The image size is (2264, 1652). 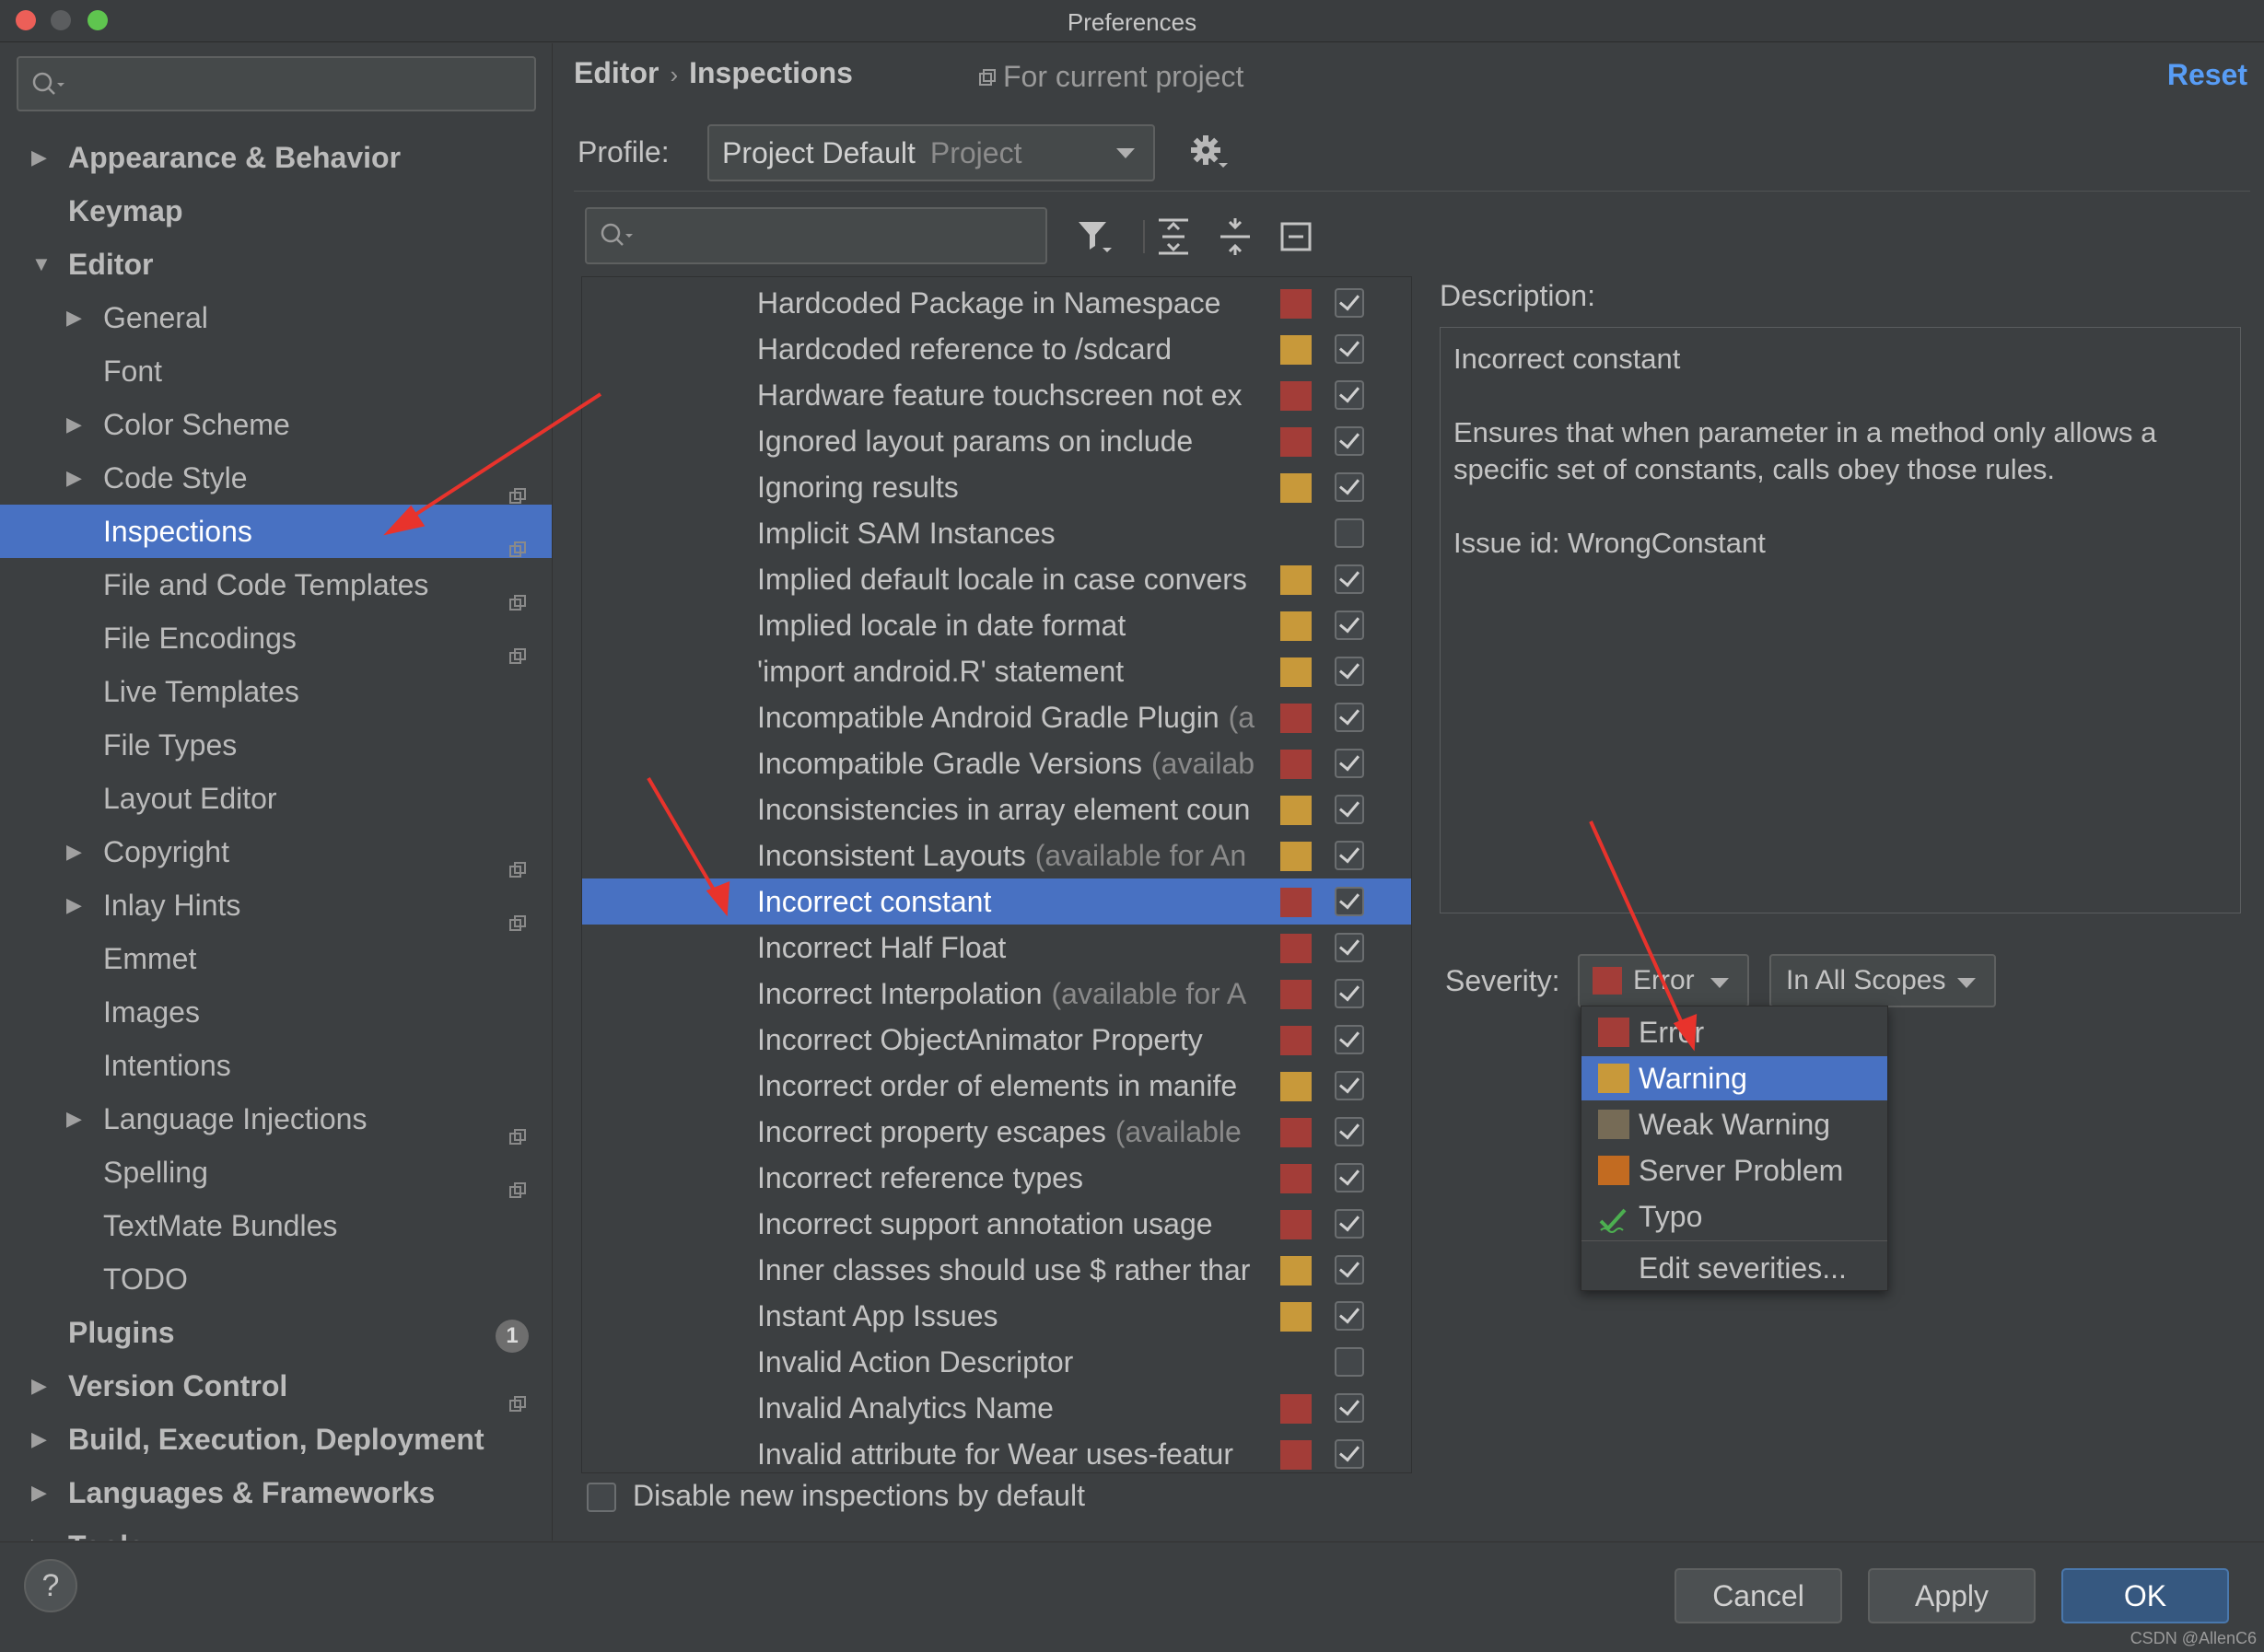 What do you see at coordinates (1209, 155) in the screenshot?
I see `gear-icon` at bounding box center [1209, 155].